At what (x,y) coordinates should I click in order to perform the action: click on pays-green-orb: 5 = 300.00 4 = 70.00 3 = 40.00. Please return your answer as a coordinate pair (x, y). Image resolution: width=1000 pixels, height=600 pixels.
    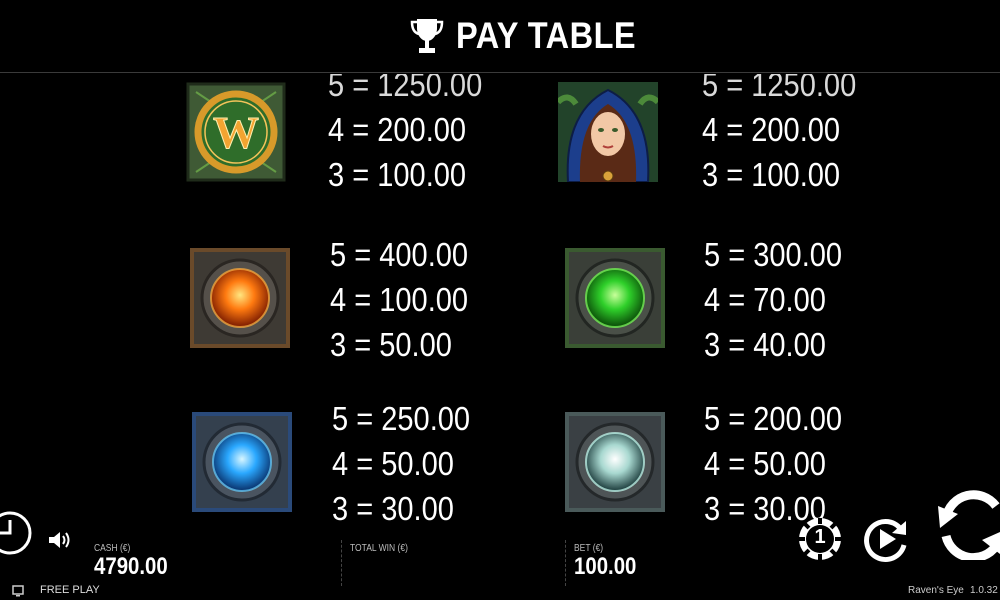
    Looking at the image, I should click on (773, 299).